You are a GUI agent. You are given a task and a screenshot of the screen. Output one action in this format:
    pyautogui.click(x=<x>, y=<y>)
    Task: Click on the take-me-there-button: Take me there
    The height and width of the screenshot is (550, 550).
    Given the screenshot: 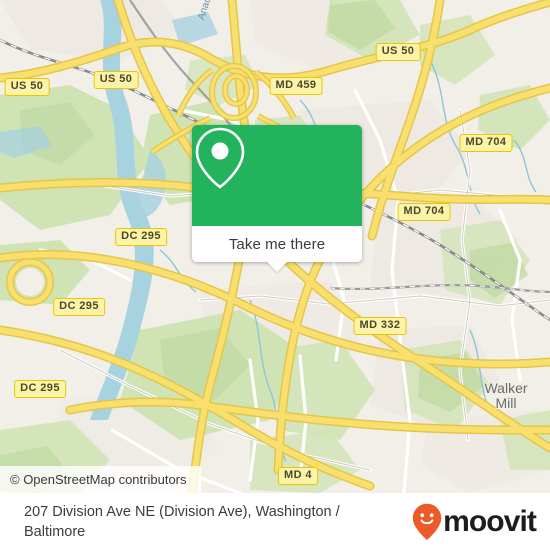 What is the action you would take?
    pyautogui.click(x=277, y=244)
    